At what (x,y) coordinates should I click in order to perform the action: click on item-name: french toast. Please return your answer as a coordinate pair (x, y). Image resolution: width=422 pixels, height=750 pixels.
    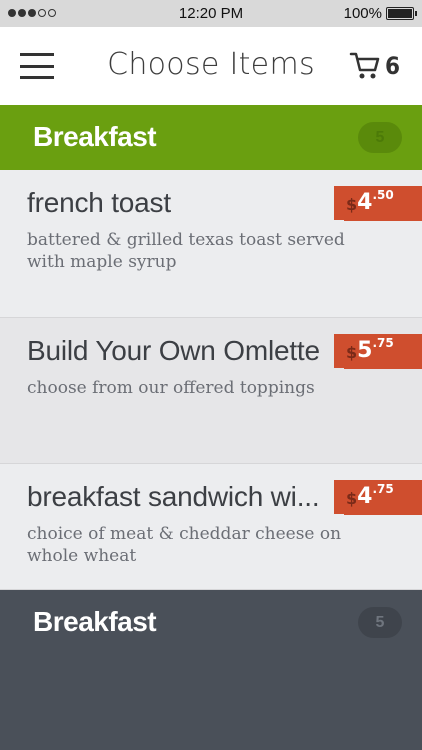
    Looking at the image, I should click on (99, 202).